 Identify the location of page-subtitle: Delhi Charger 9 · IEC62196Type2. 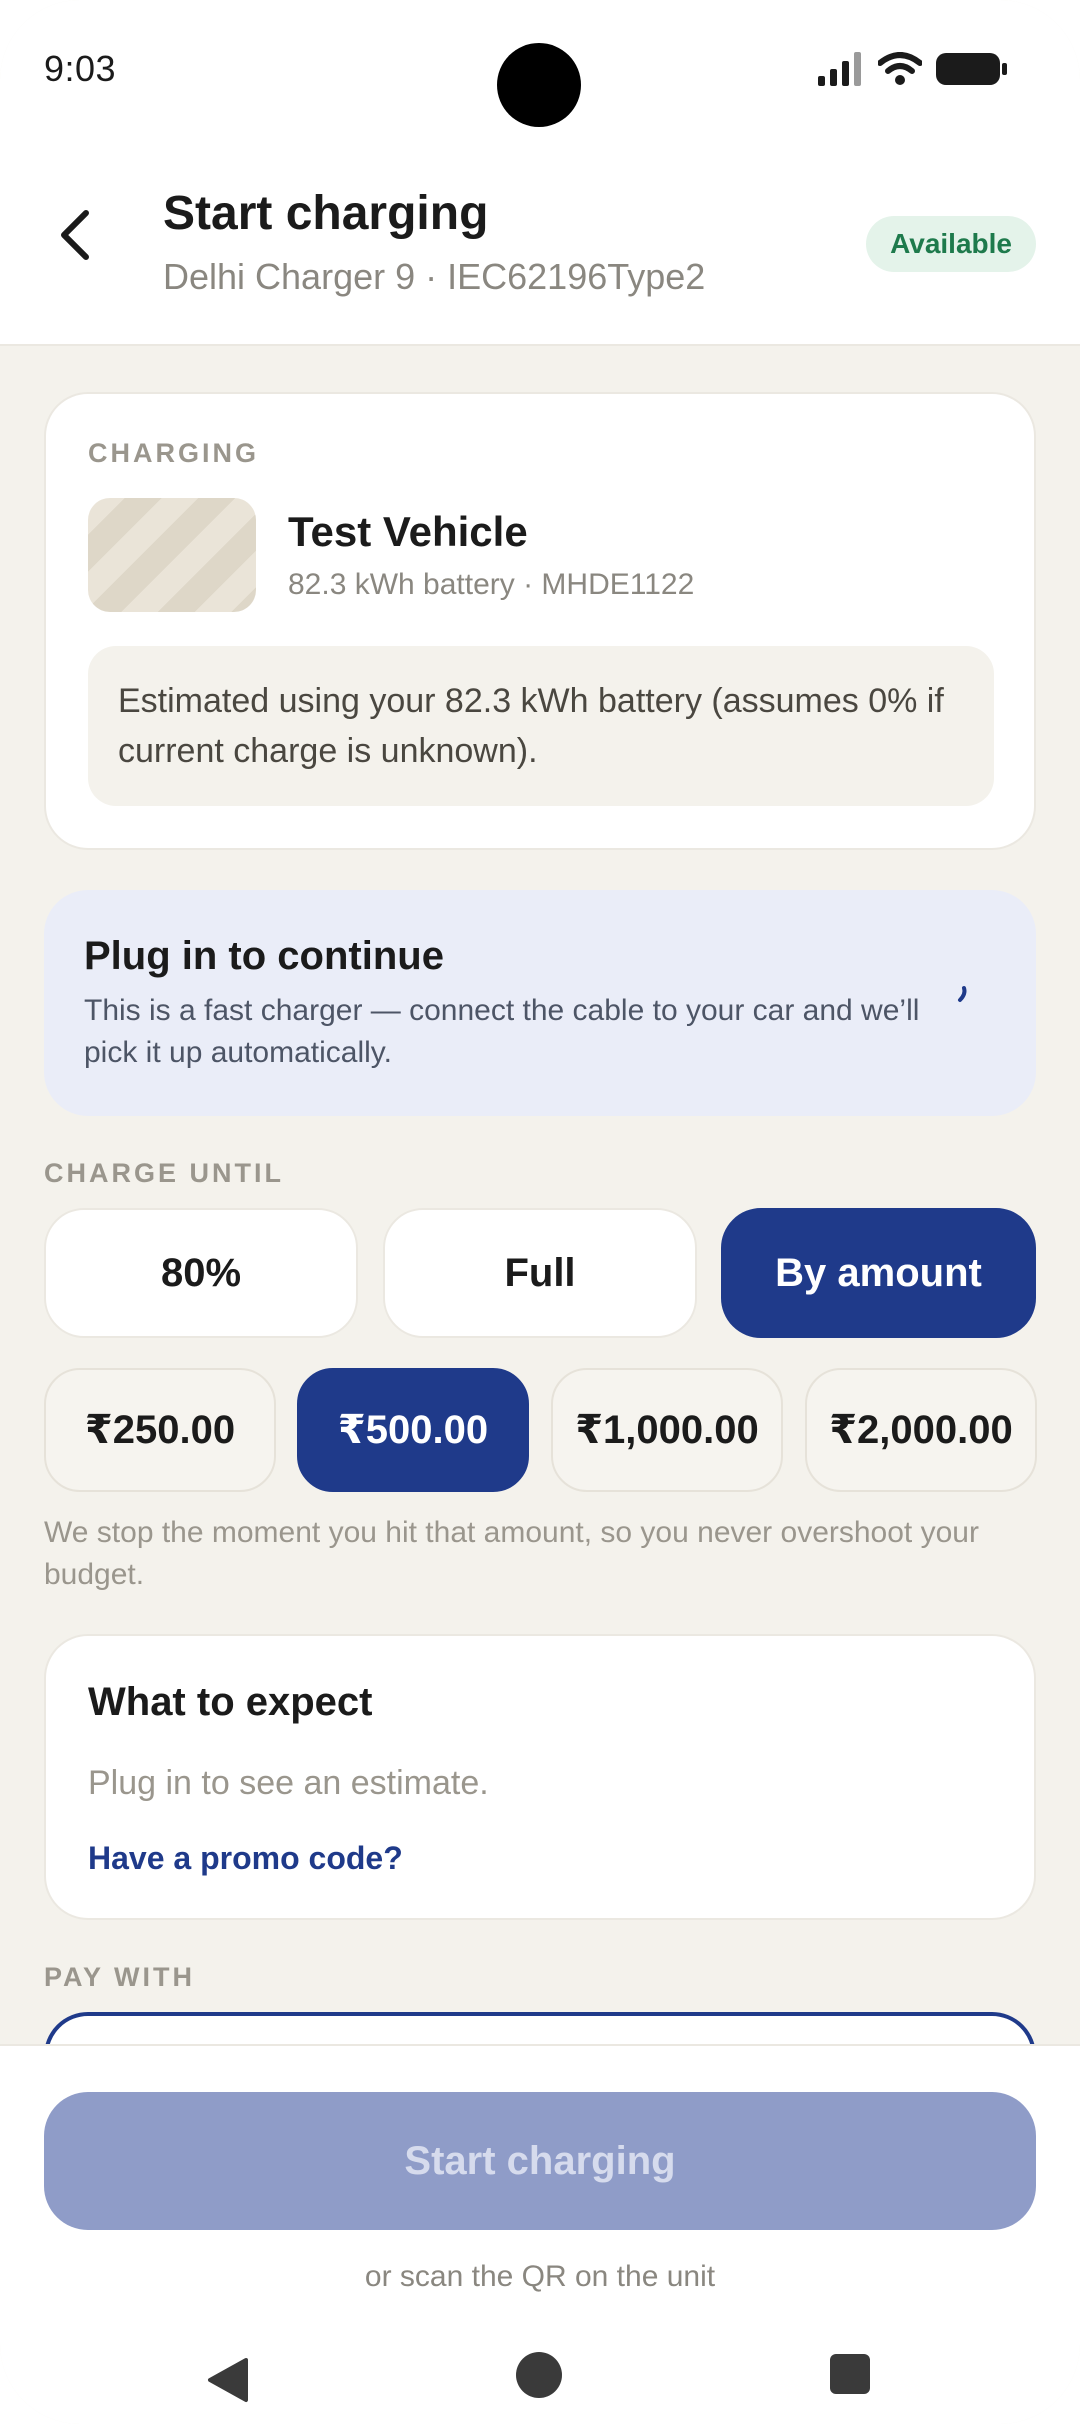
(434, 276).